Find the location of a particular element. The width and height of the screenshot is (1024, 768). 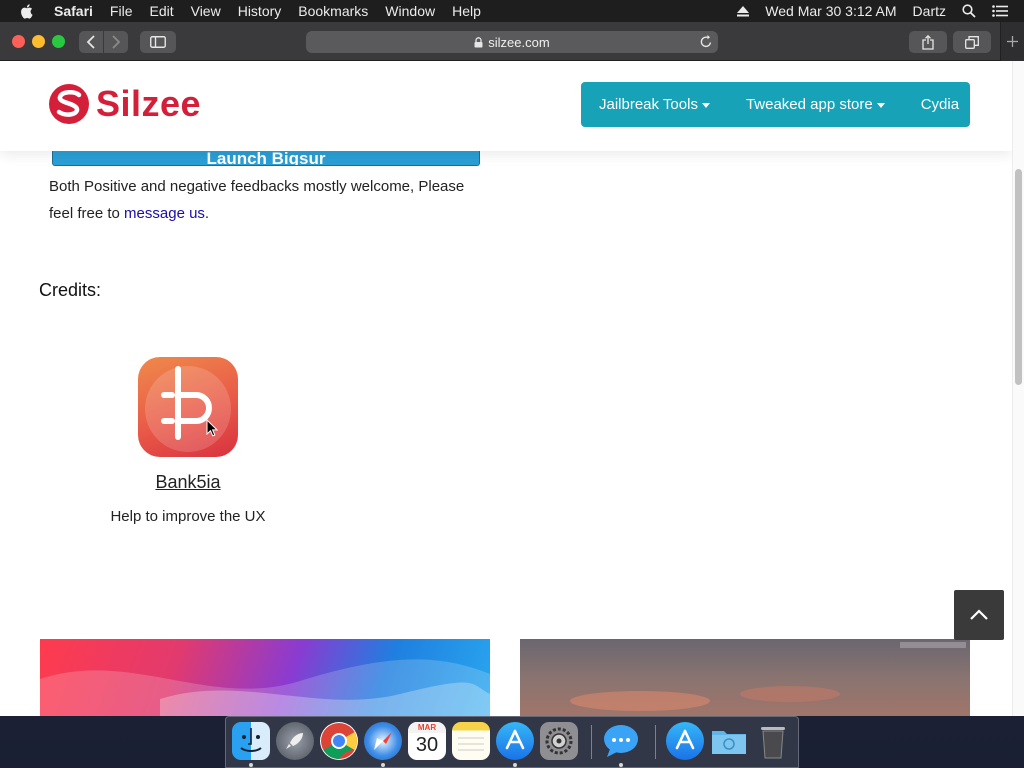

show-tabs-button is located at coordinates (972, 42).